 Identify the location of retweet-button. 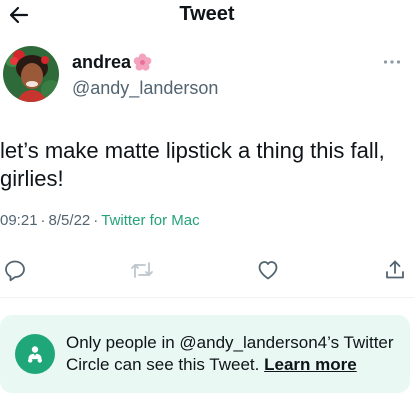
(142, 270).